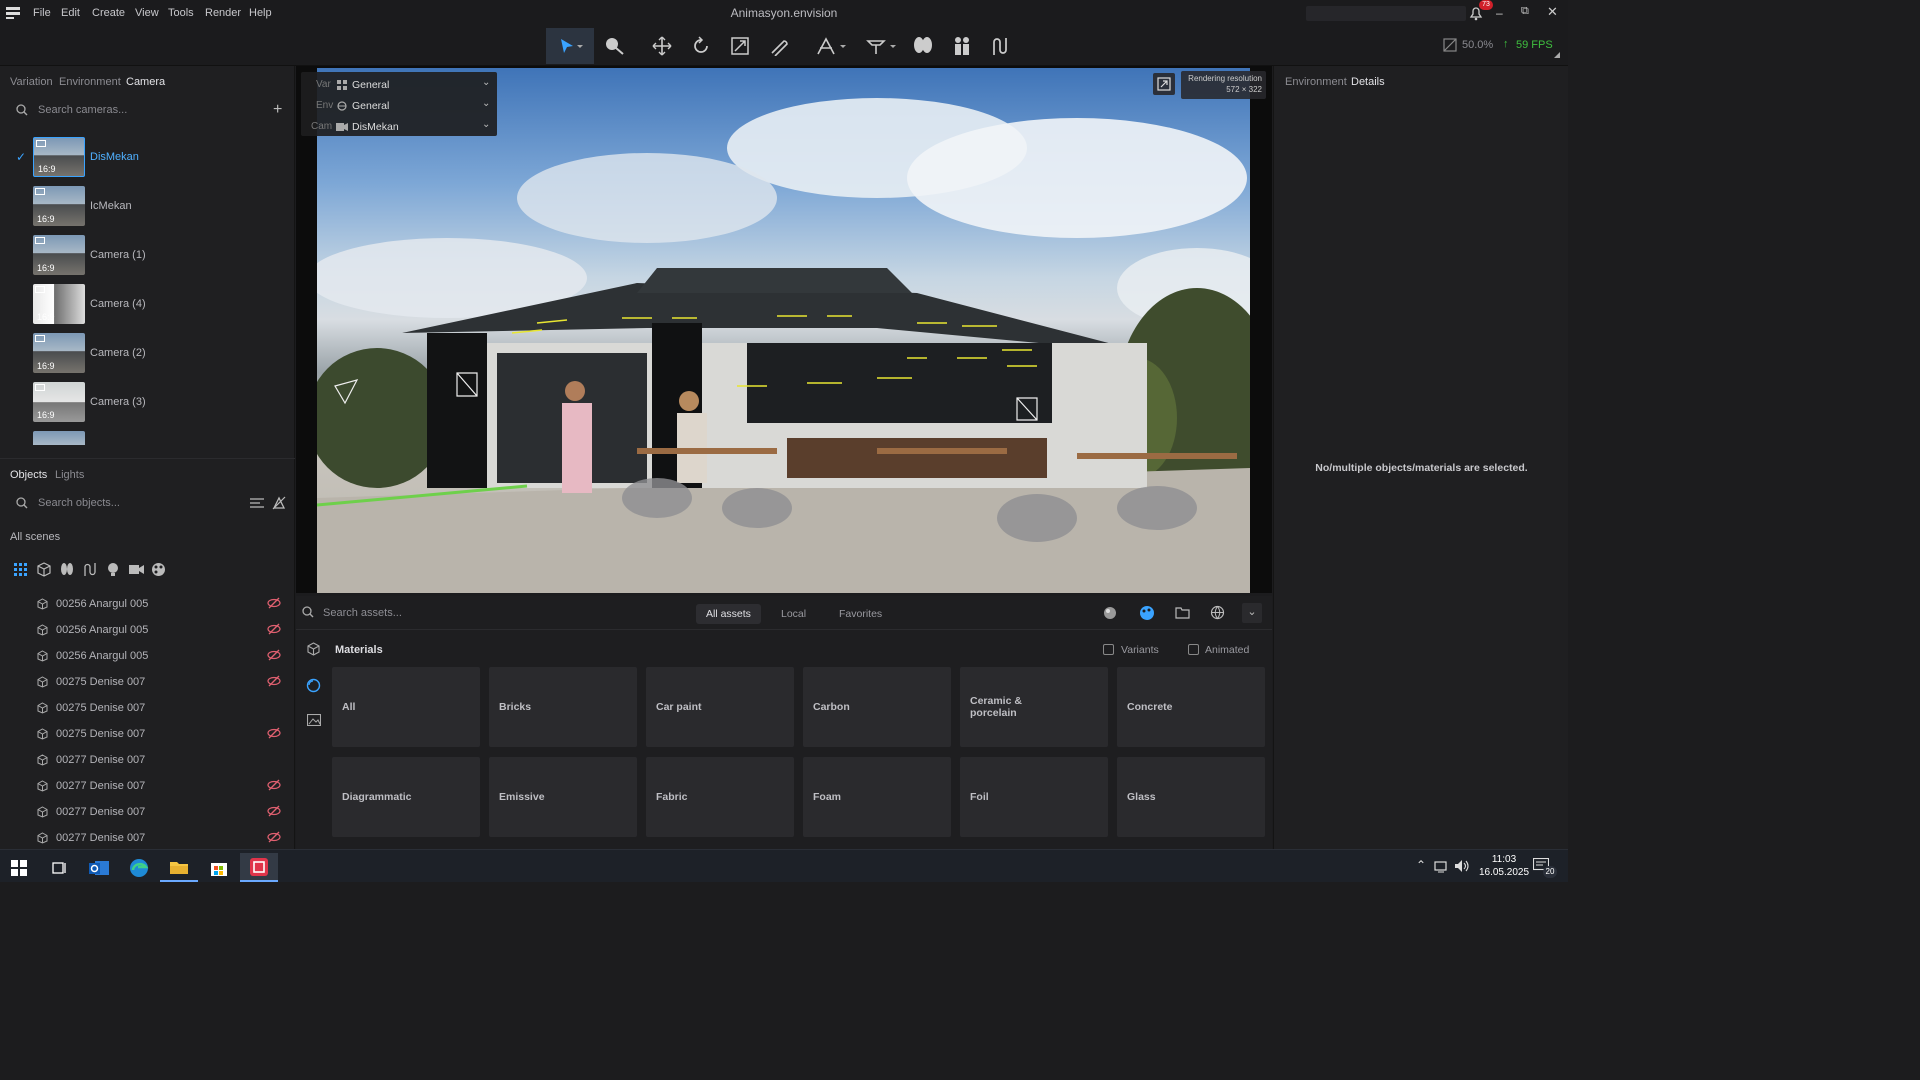  What do you see at coordinates (1001, 46) in the screenshot?
I see `path-tool-button` at bounding box center [1001, 46].